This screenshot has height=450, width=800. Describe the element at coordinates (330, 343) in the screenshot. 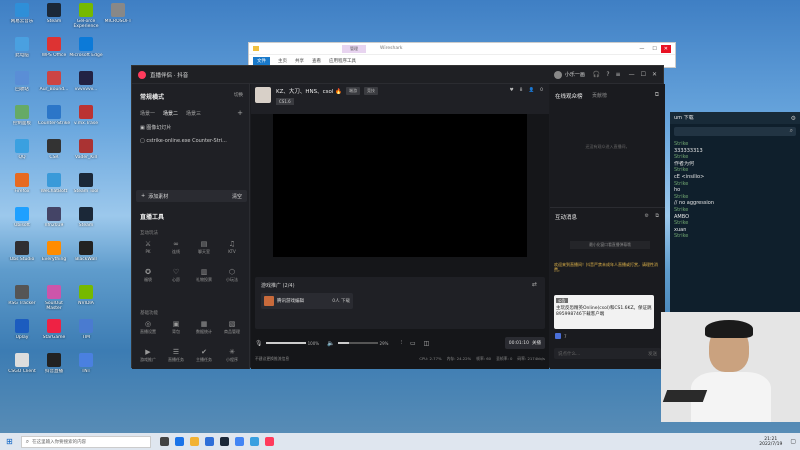

I see `speaker-icon: 🔈` at that location.